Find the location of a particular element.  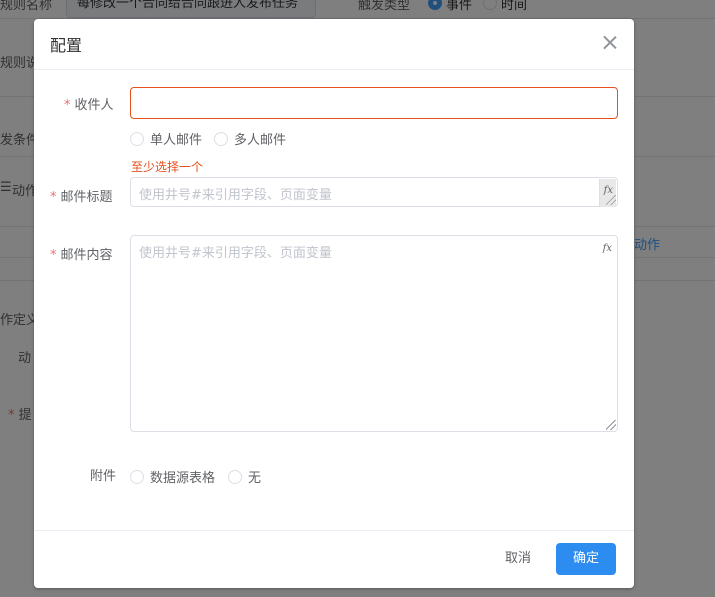

dialog-header-divider is located at coordinates (334, 69).